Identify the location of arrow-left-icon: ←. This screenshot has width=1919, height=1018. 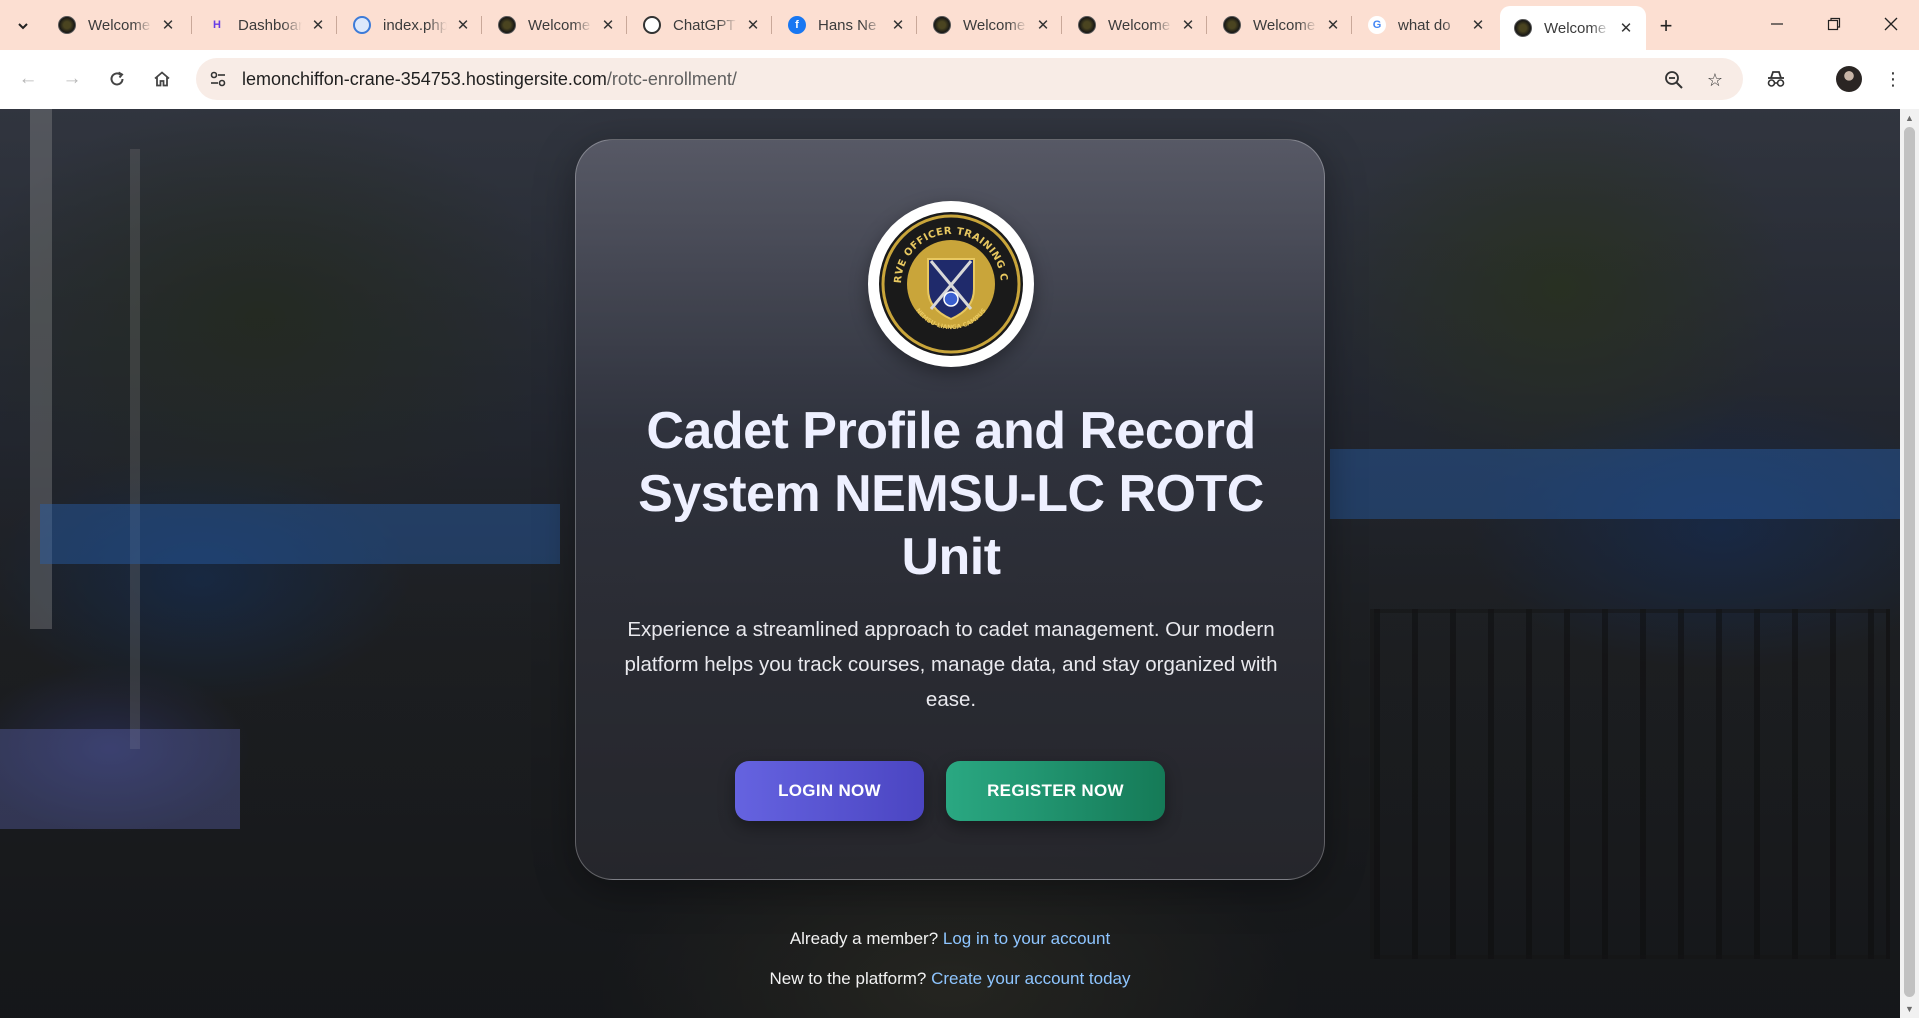
(28, 78).